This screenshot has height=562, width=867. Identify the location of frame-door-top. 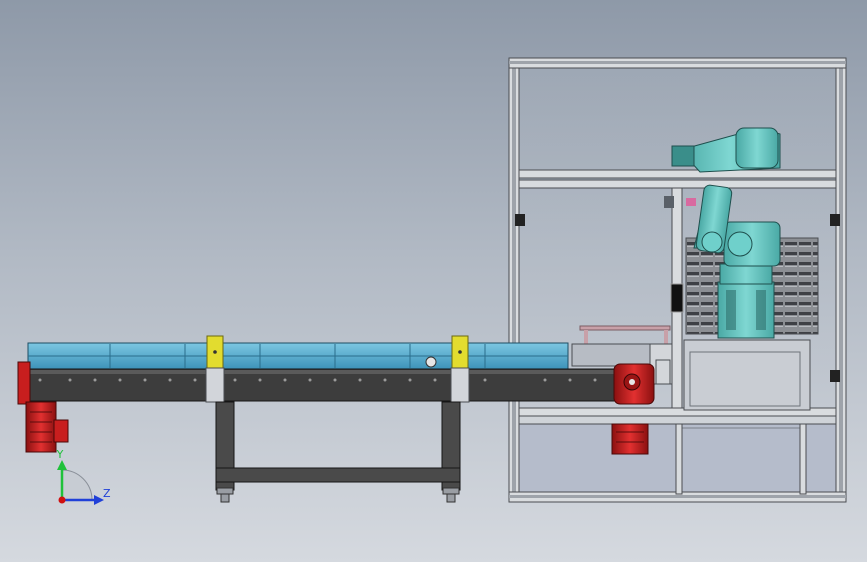
(677, 184).